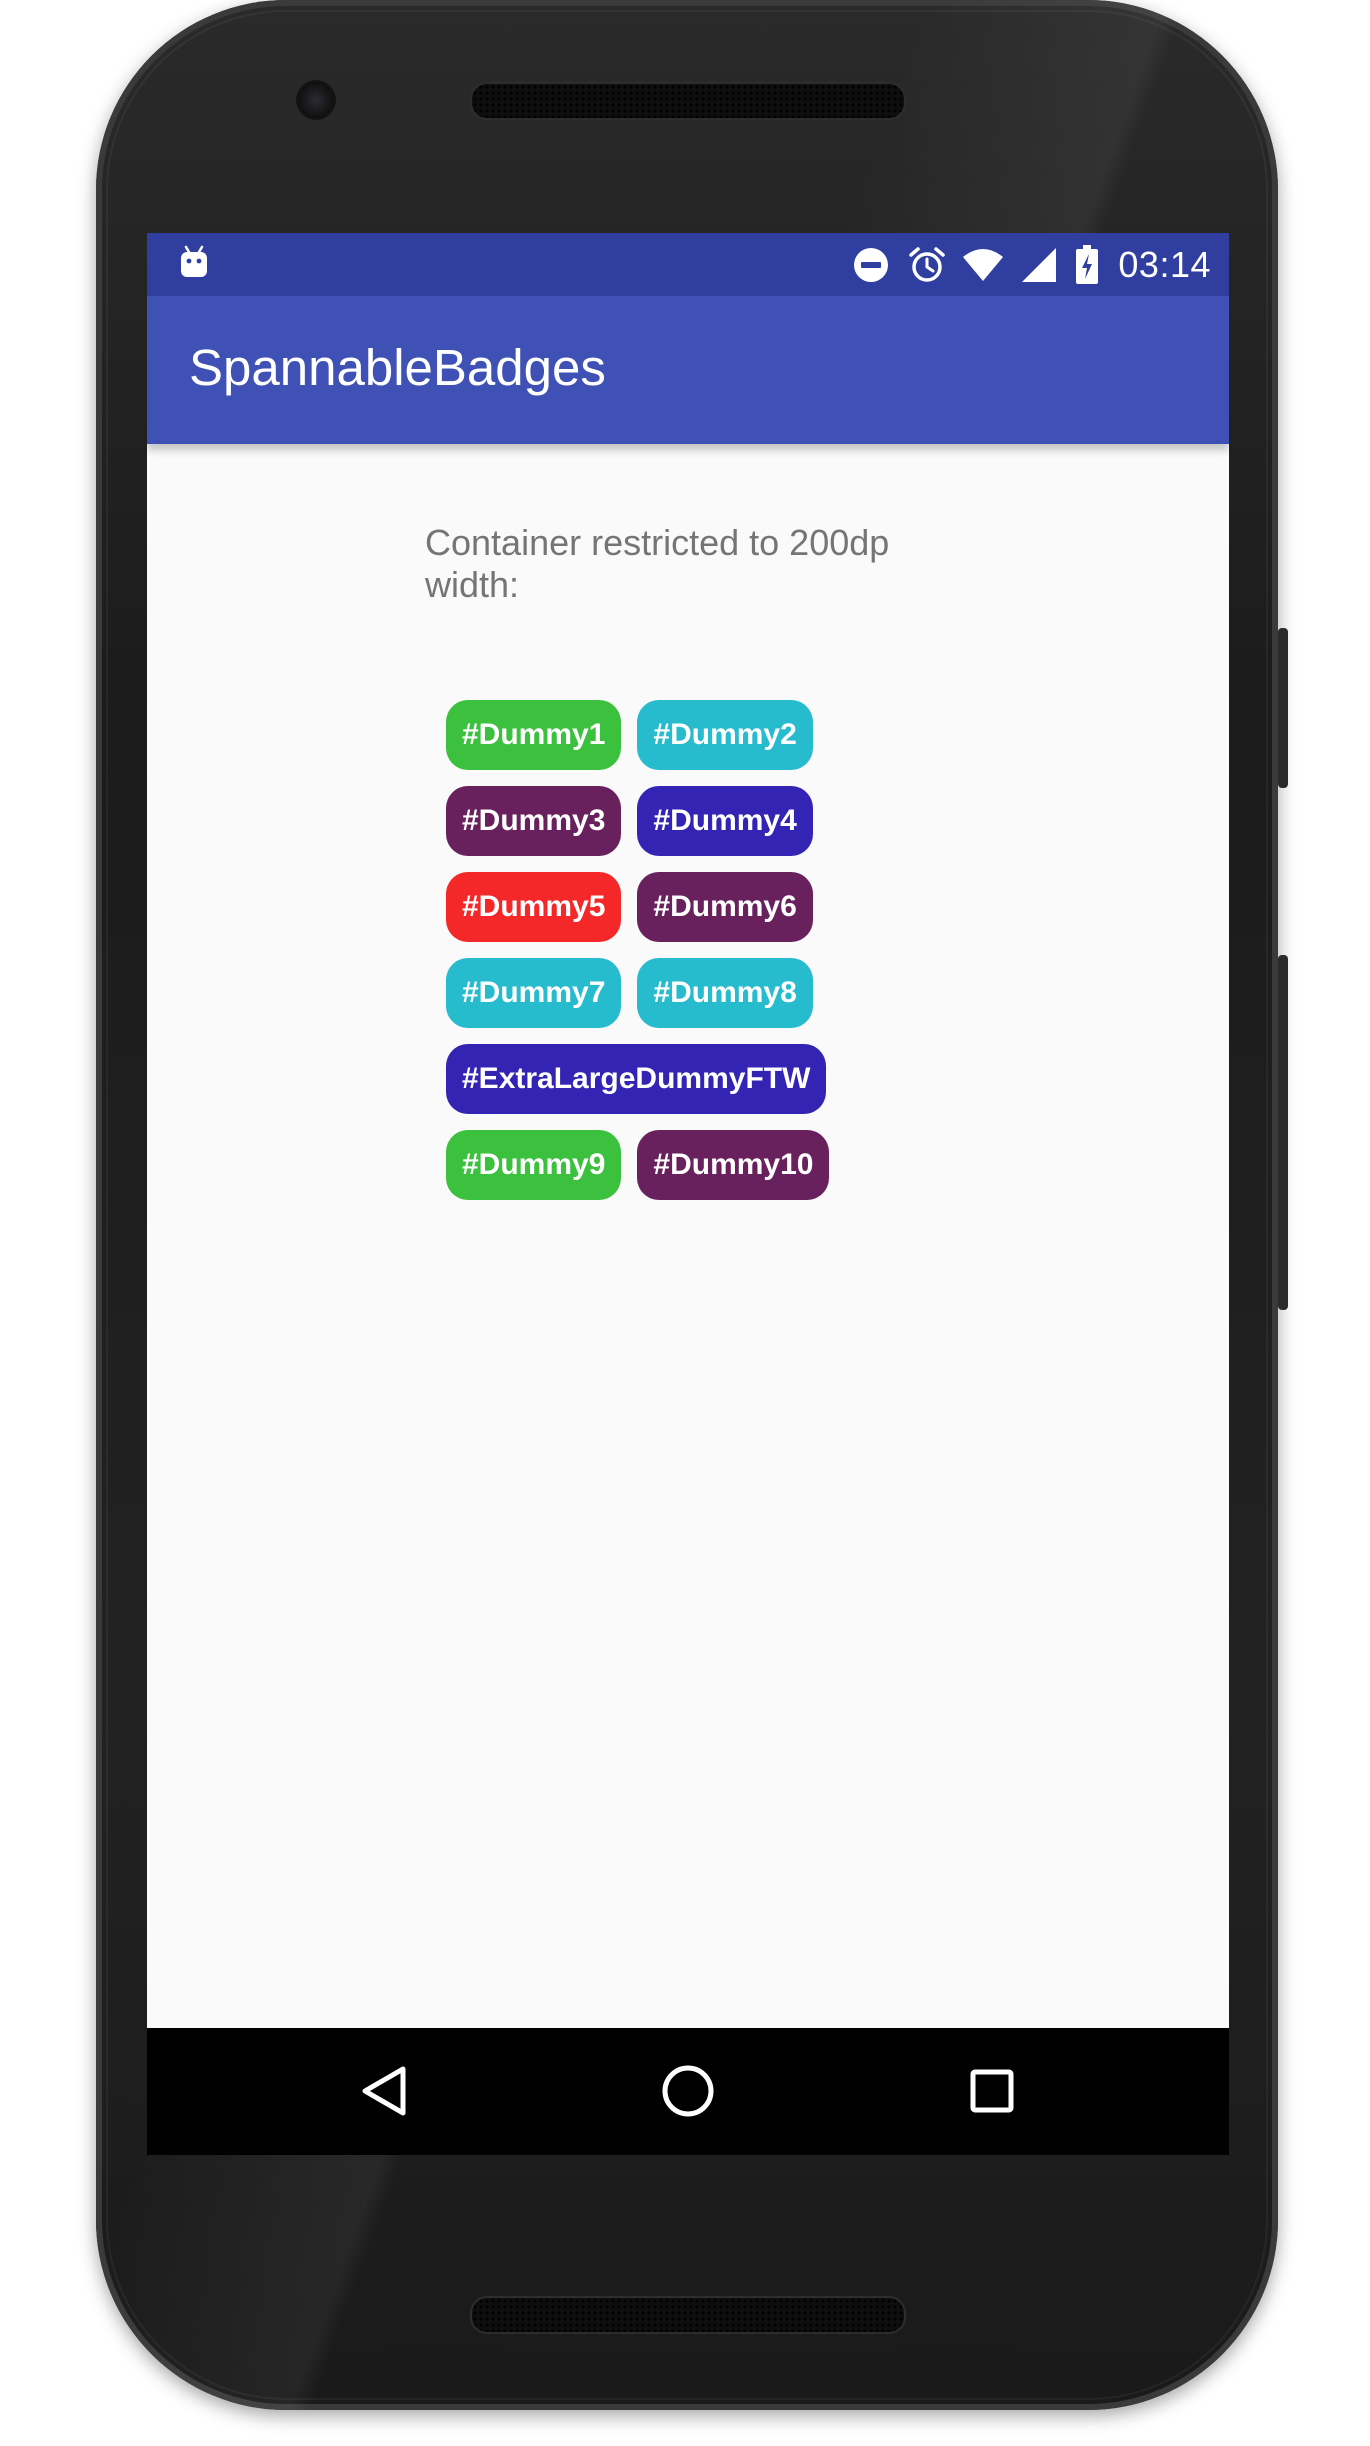 Image resolution: width=1370 pixels, height=2446 pixels. Describe the element at coordinates (636, 1079) in the screenshot. I see `badge-extralargedummyftw: #ExtraLargeDummyFTW` at that location.